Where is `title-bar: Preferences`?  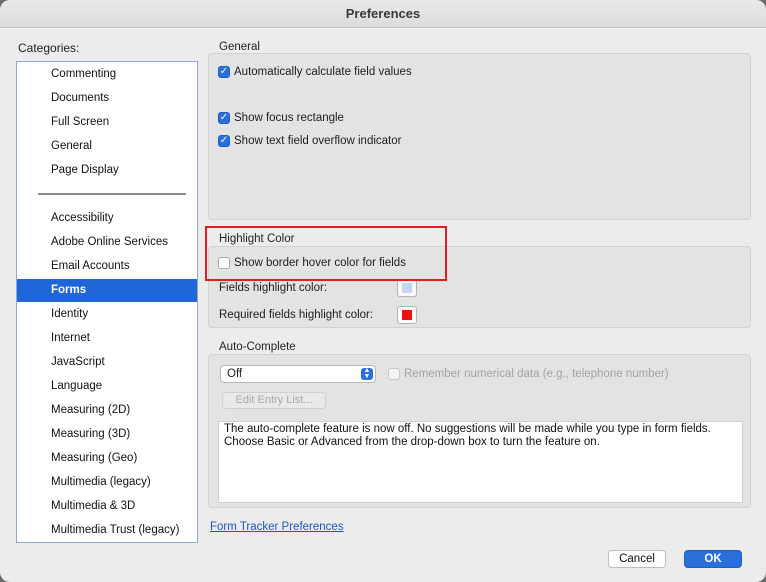 title-bar: Preferences is located at coordinates (383, 14).